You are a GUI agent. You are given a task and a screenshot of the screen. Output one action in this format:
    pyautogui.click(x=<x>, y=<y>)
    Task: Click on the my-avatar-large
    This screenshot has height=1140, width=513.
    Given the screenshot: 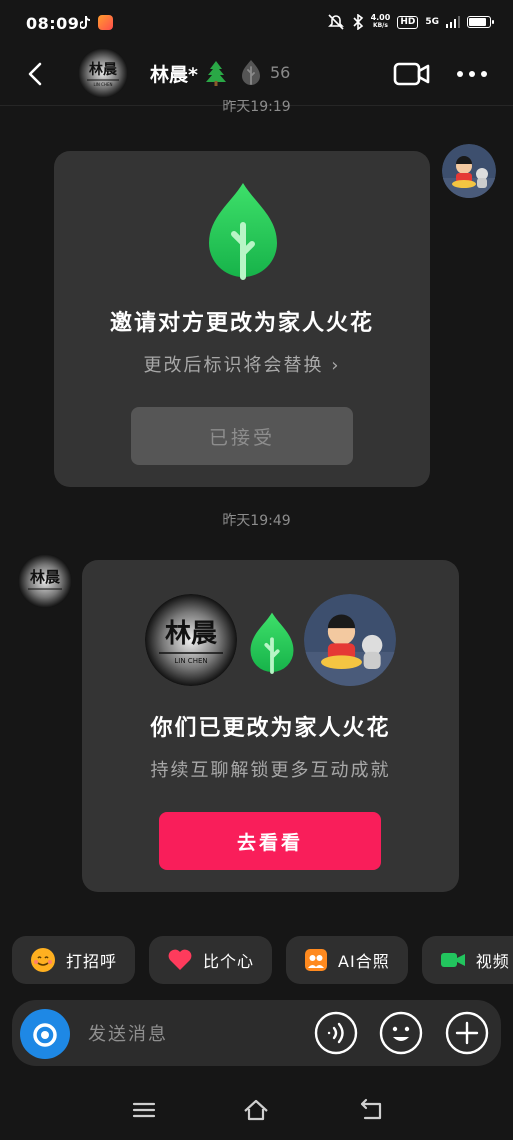 What is the action you would take?
    pyautogui.click(x=350, y=640)
    